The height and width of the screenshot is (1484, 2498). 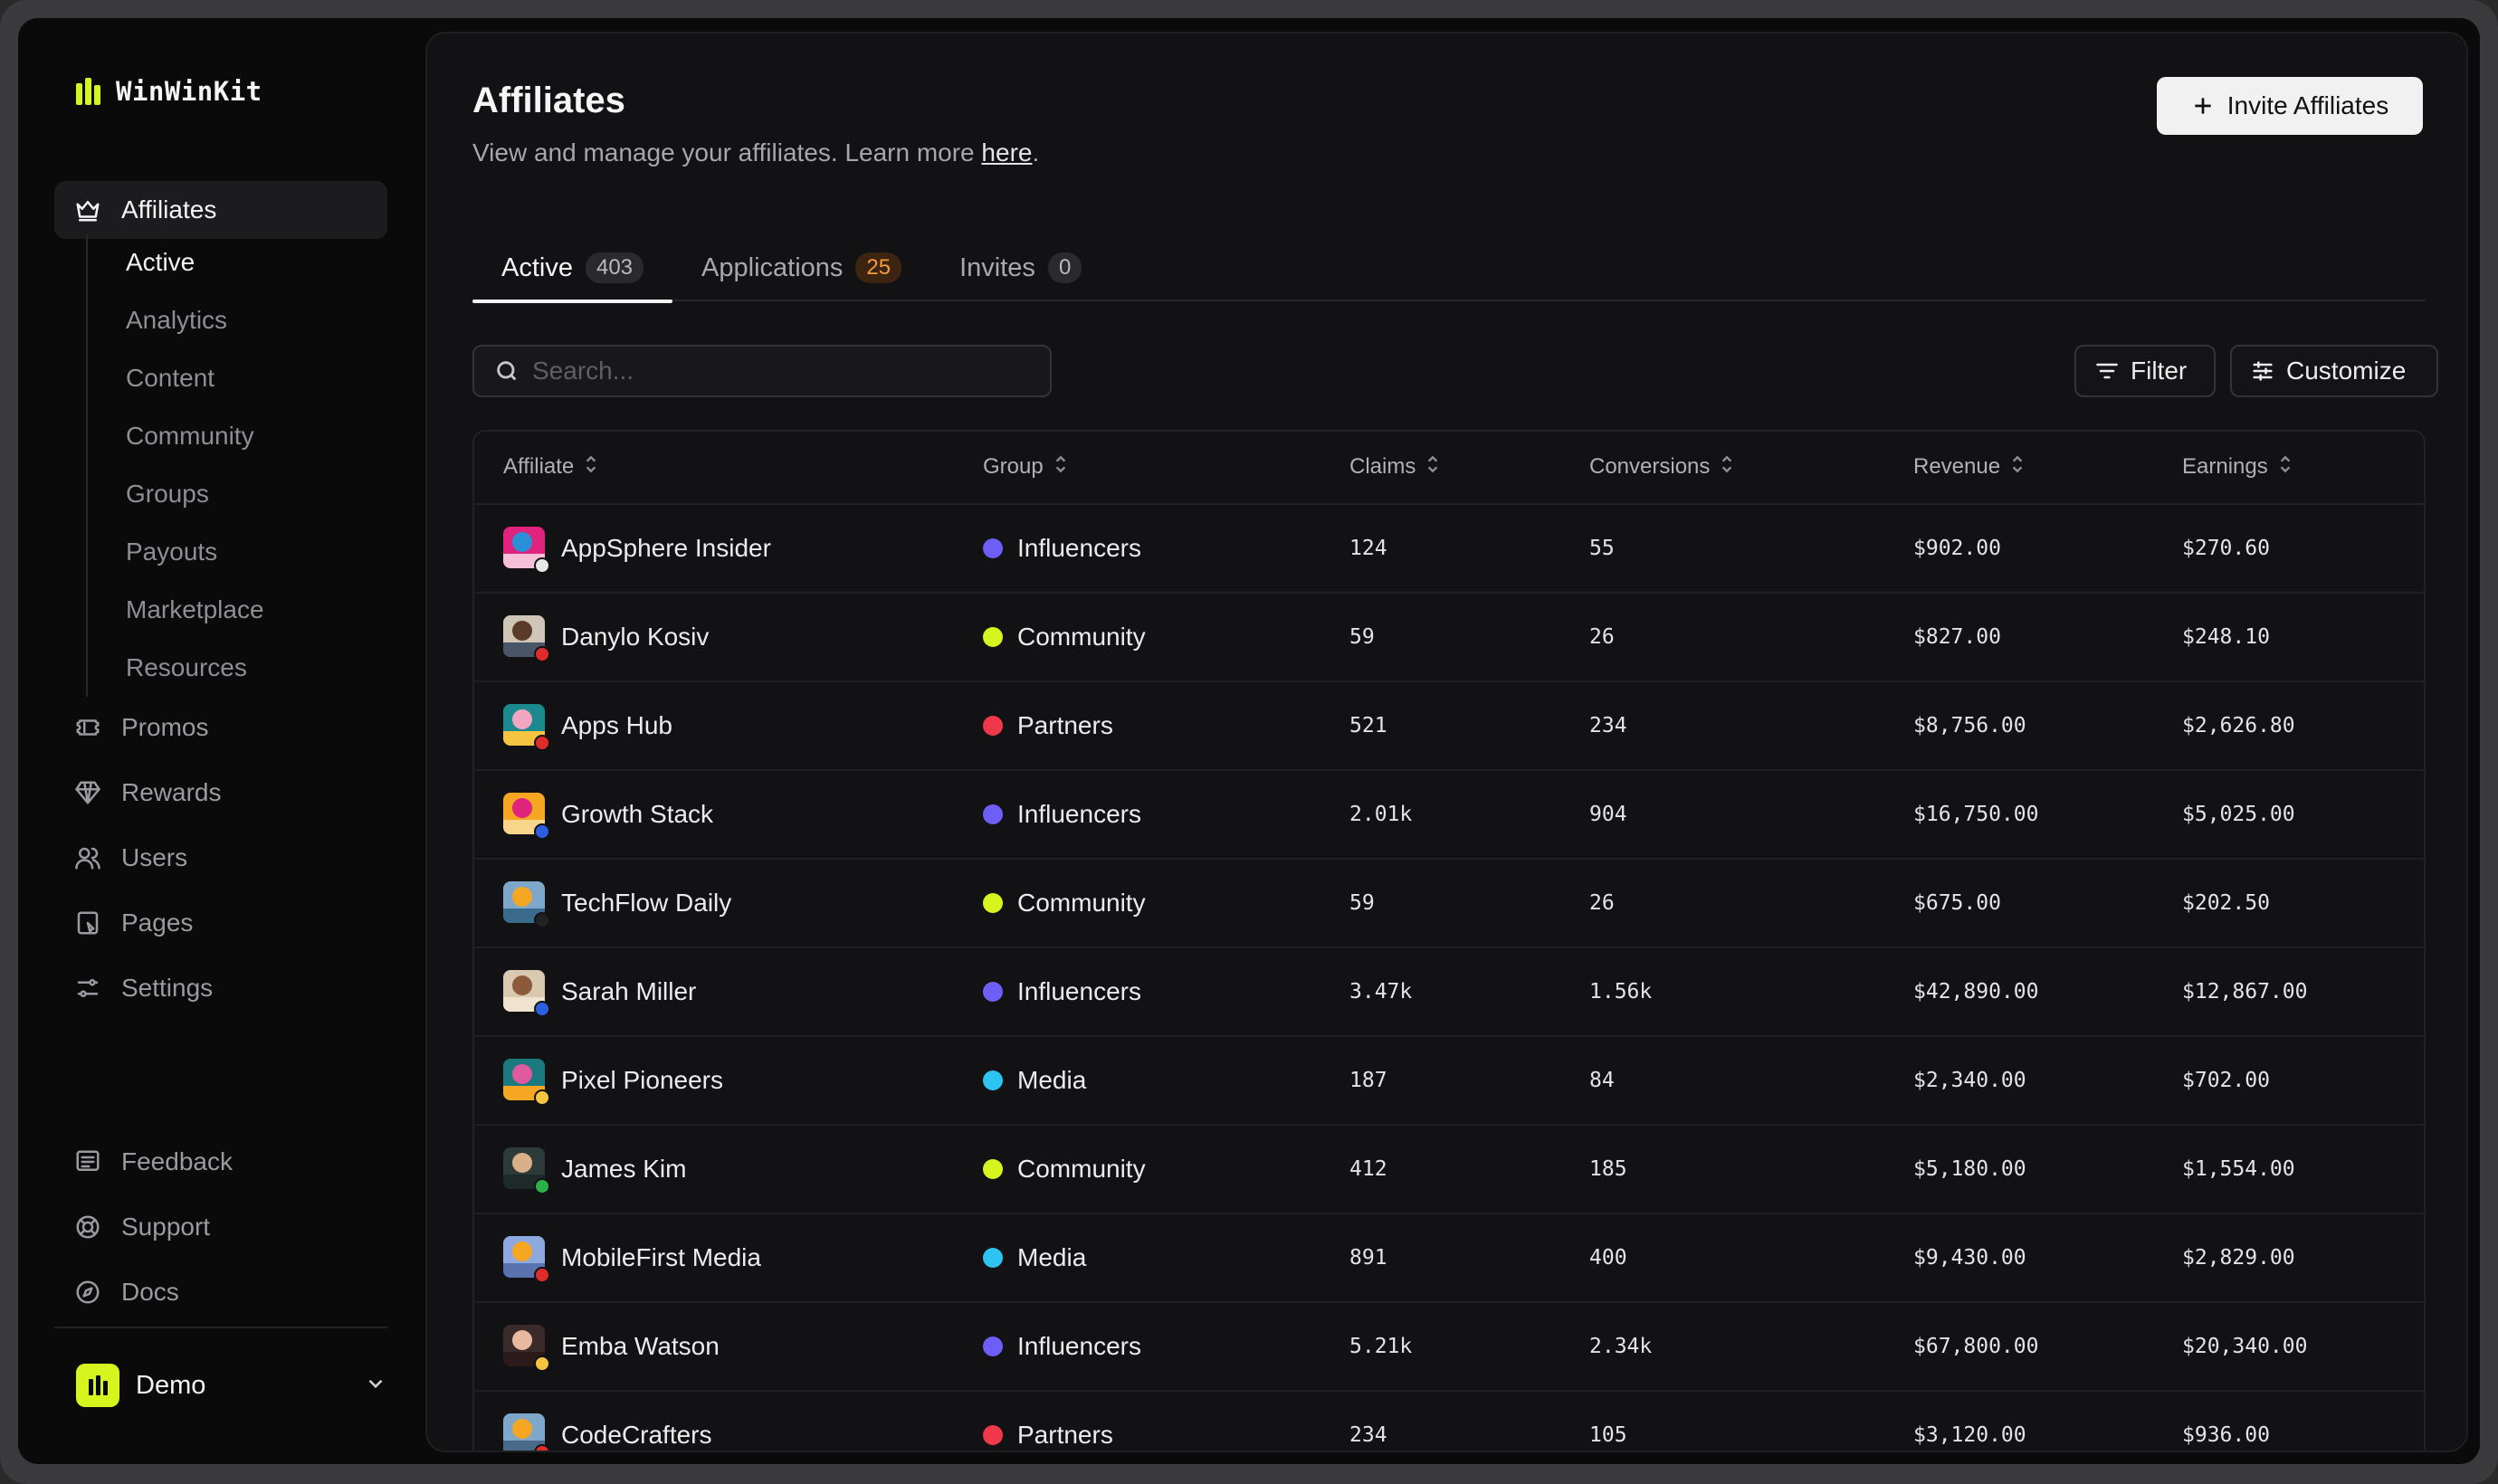 I want to click on sidebar-subitem-marketplace: Marketplace, so click(x=232, y=610).